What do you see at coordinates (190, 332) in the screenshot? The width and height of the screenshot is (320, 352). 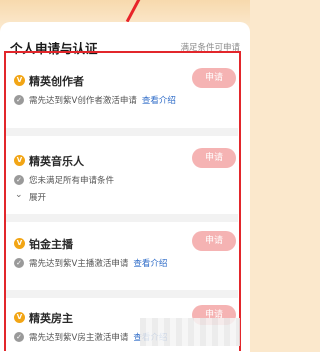 I see `watermark-blur` at bounding box center [190, 332].